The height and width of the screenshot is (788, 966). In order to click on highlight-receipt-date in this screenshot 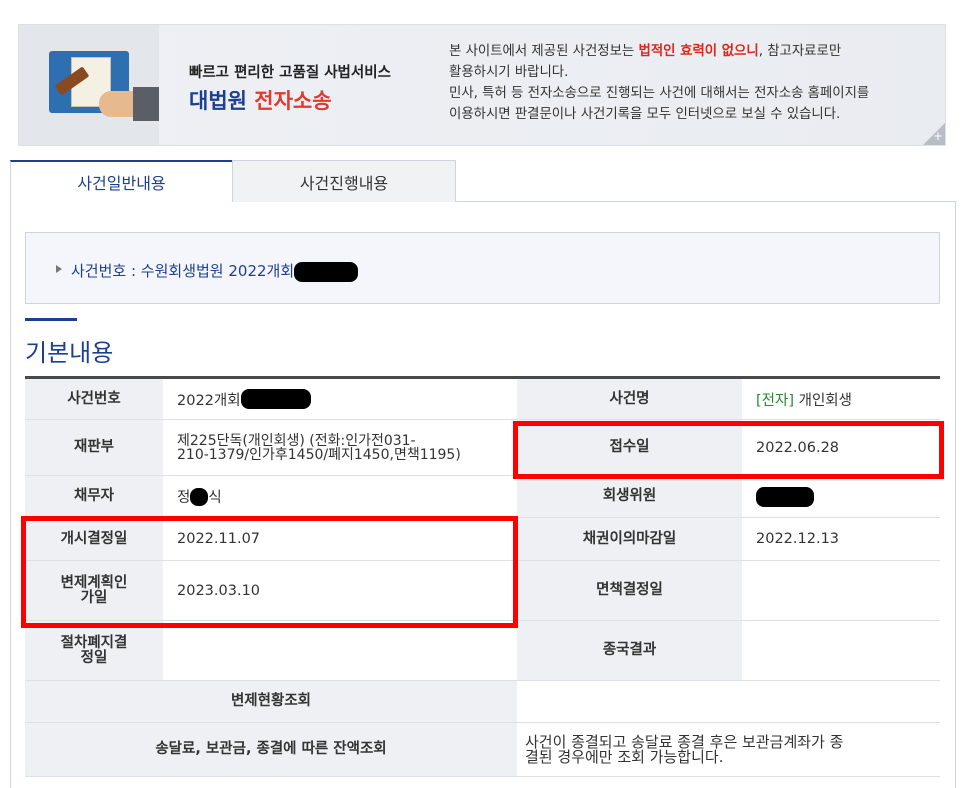, I will do `click(728, 450)`.